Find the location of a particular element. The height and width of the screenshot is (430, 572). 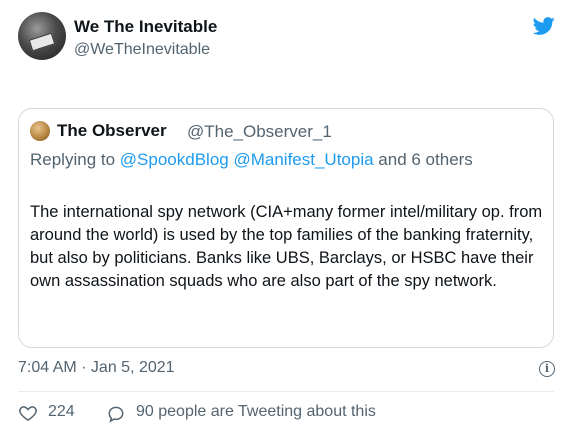

comment-bubble-icon is located at coordinates (116, 414).